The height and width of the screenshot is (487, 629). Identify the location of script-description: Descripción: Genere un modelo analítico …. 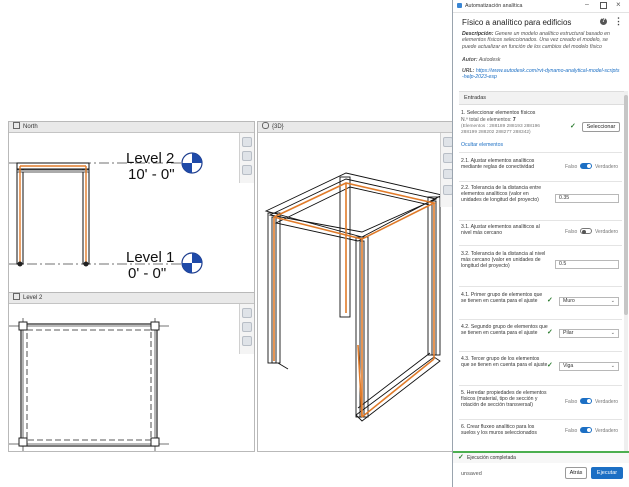
(541, 40).